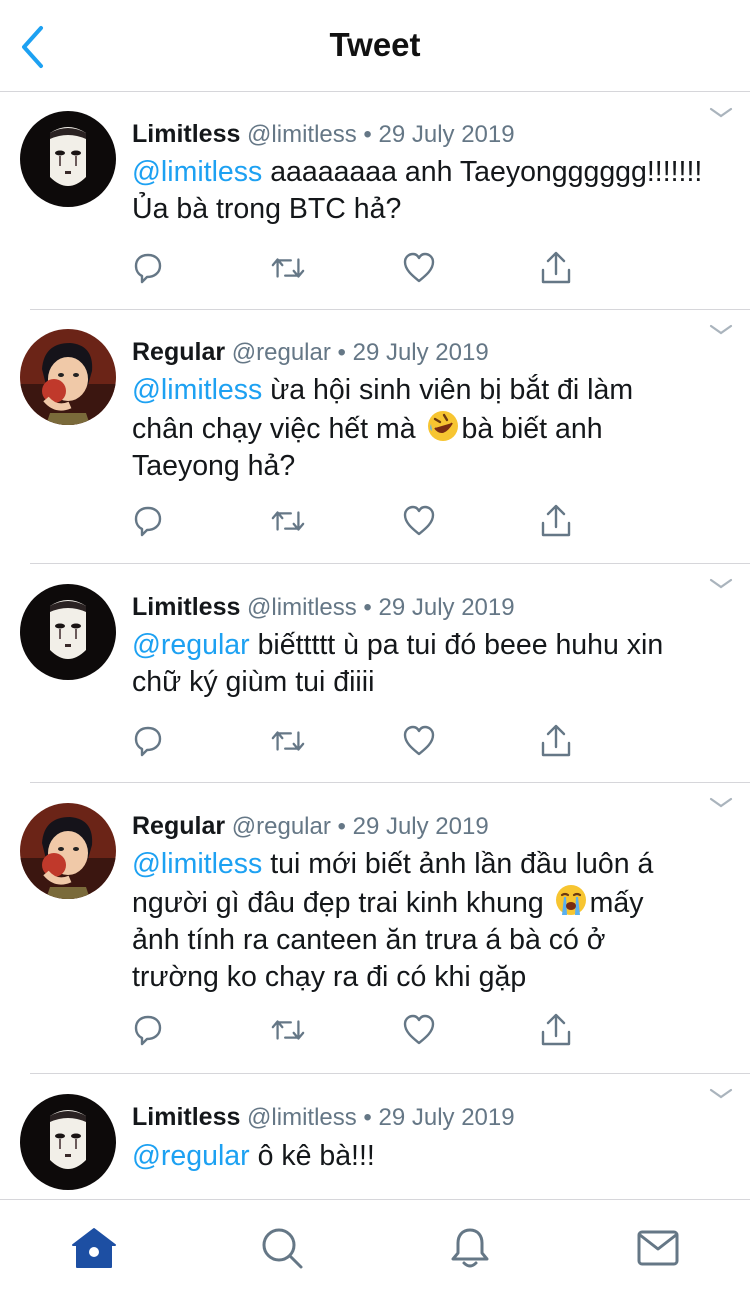 The image size is (750, 1296). What do you see at coordinates (458, 864) in the screenshot?
I see `text-line: tui mới biết ảnh lần đầu luôn á` at bounding box center [458, 864].